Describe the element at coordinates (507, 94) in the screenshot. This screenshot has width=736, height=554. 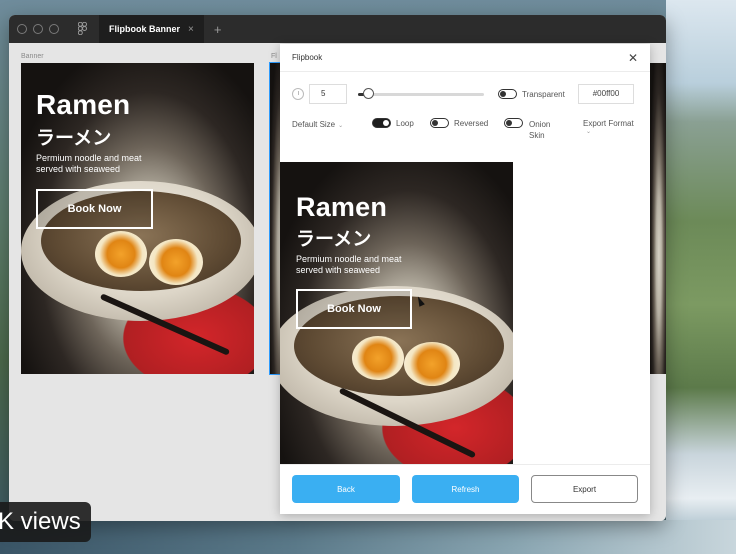
I see `transparent-toggle` at that location.